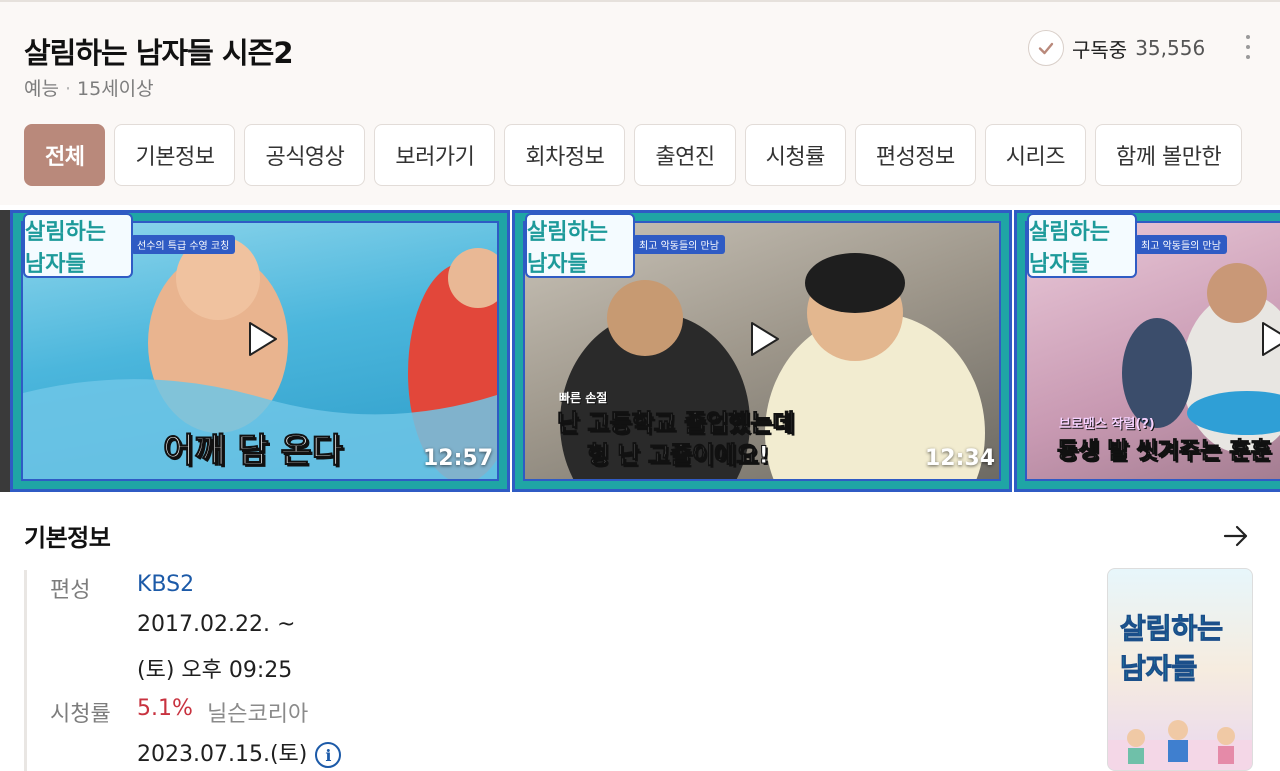  Describe the element at coordinates (183, 244) in the screenshot. I see `video-tagline: 선수의 특급 수영 코칭` at that location.